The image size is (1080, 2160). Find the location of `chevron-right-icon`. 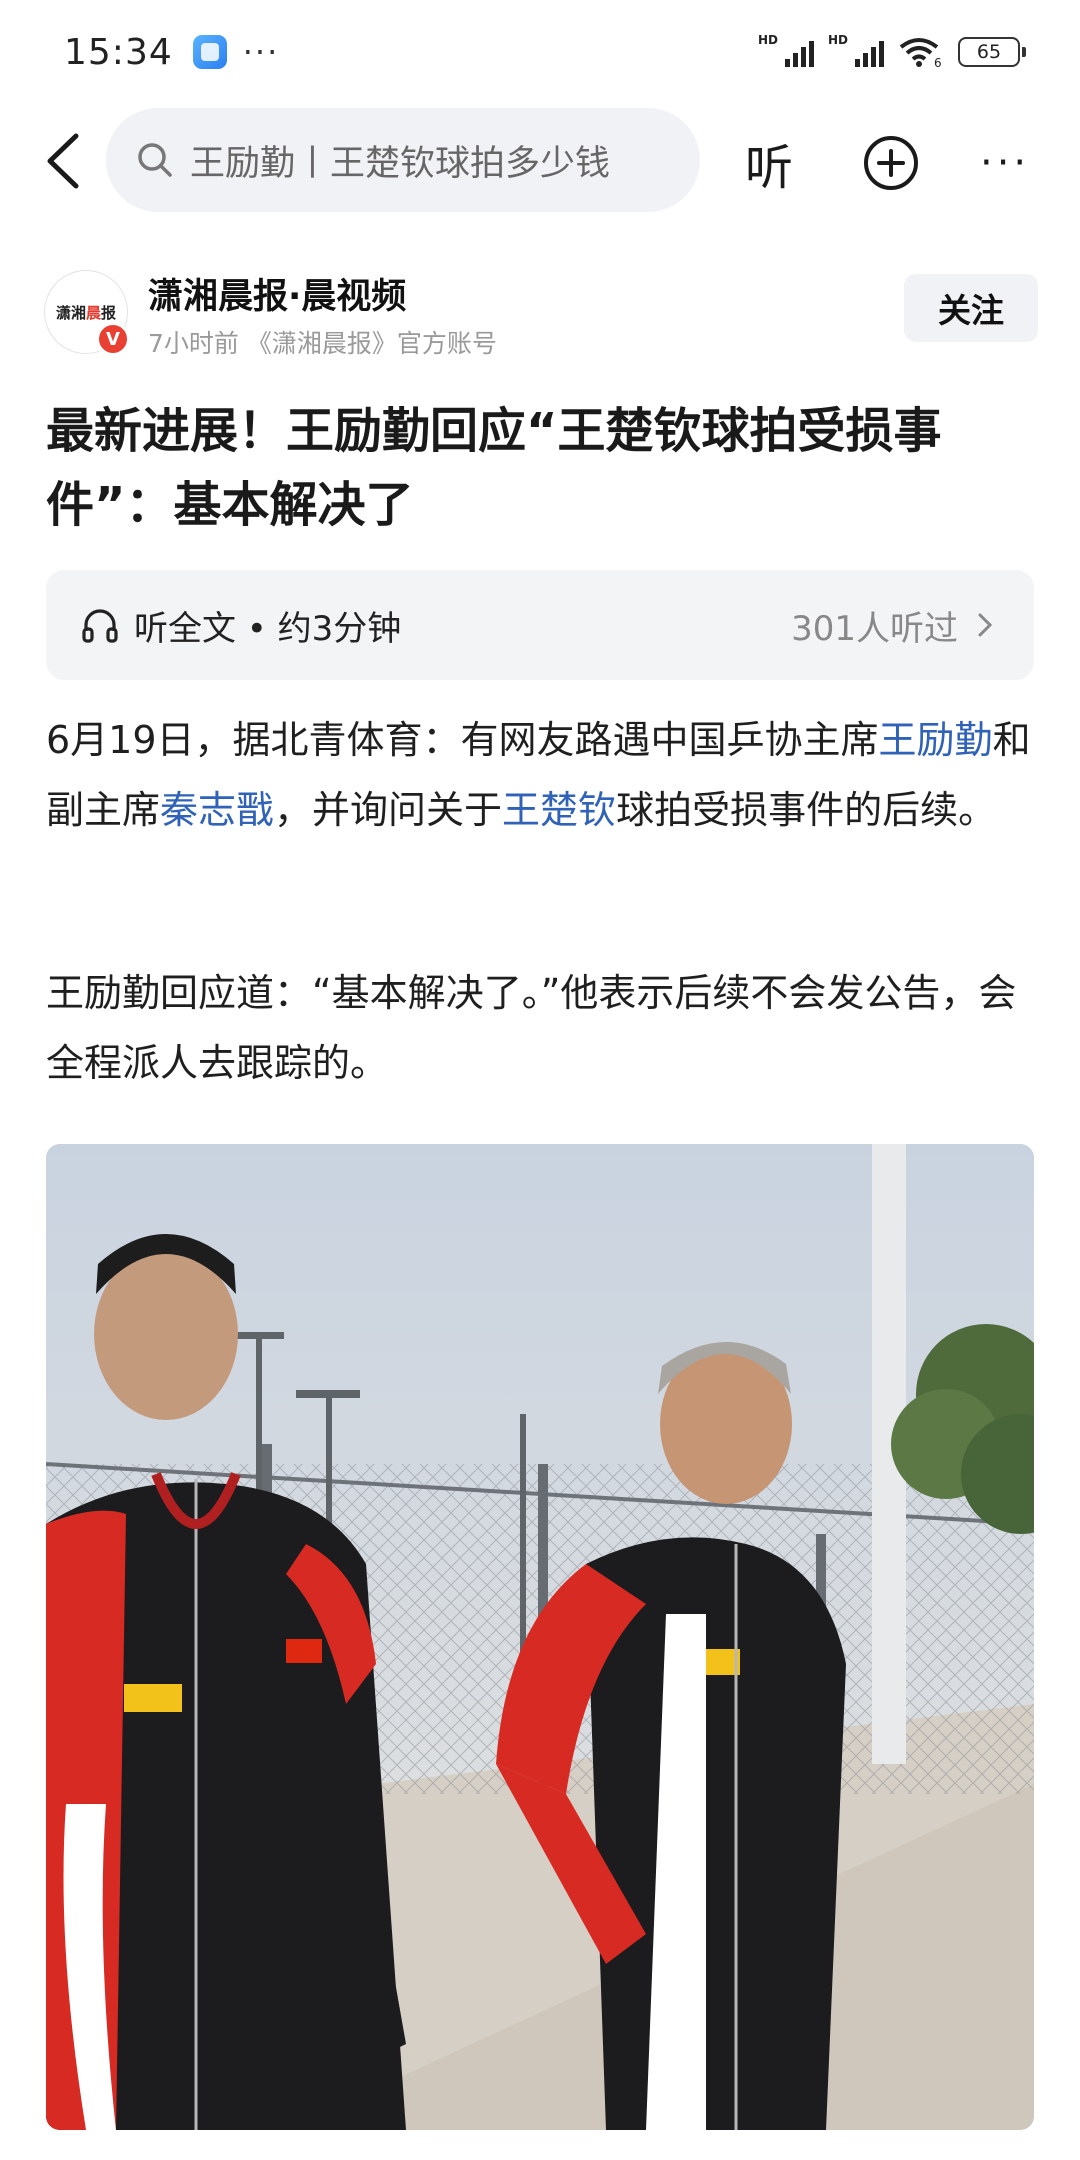

chevron-right-icon is located at coordinates (985, 625).